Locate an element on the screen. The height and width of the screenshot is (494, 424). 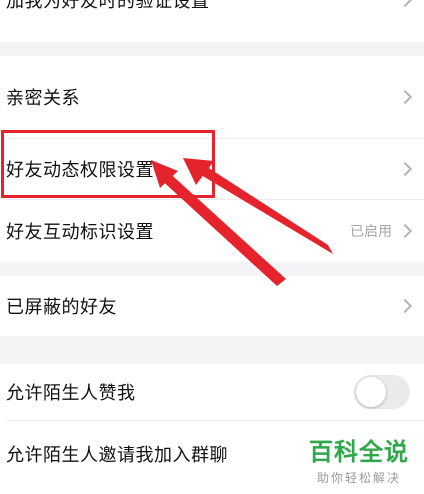
stranger-likes-toggle is located at coordinates (382, 392).